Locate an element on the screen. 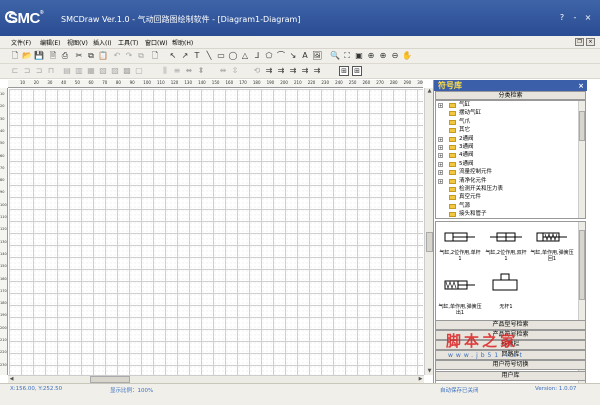  symbol-item: 气缸,单作用,弹簧压回1 is located at coordinates (552, 250).